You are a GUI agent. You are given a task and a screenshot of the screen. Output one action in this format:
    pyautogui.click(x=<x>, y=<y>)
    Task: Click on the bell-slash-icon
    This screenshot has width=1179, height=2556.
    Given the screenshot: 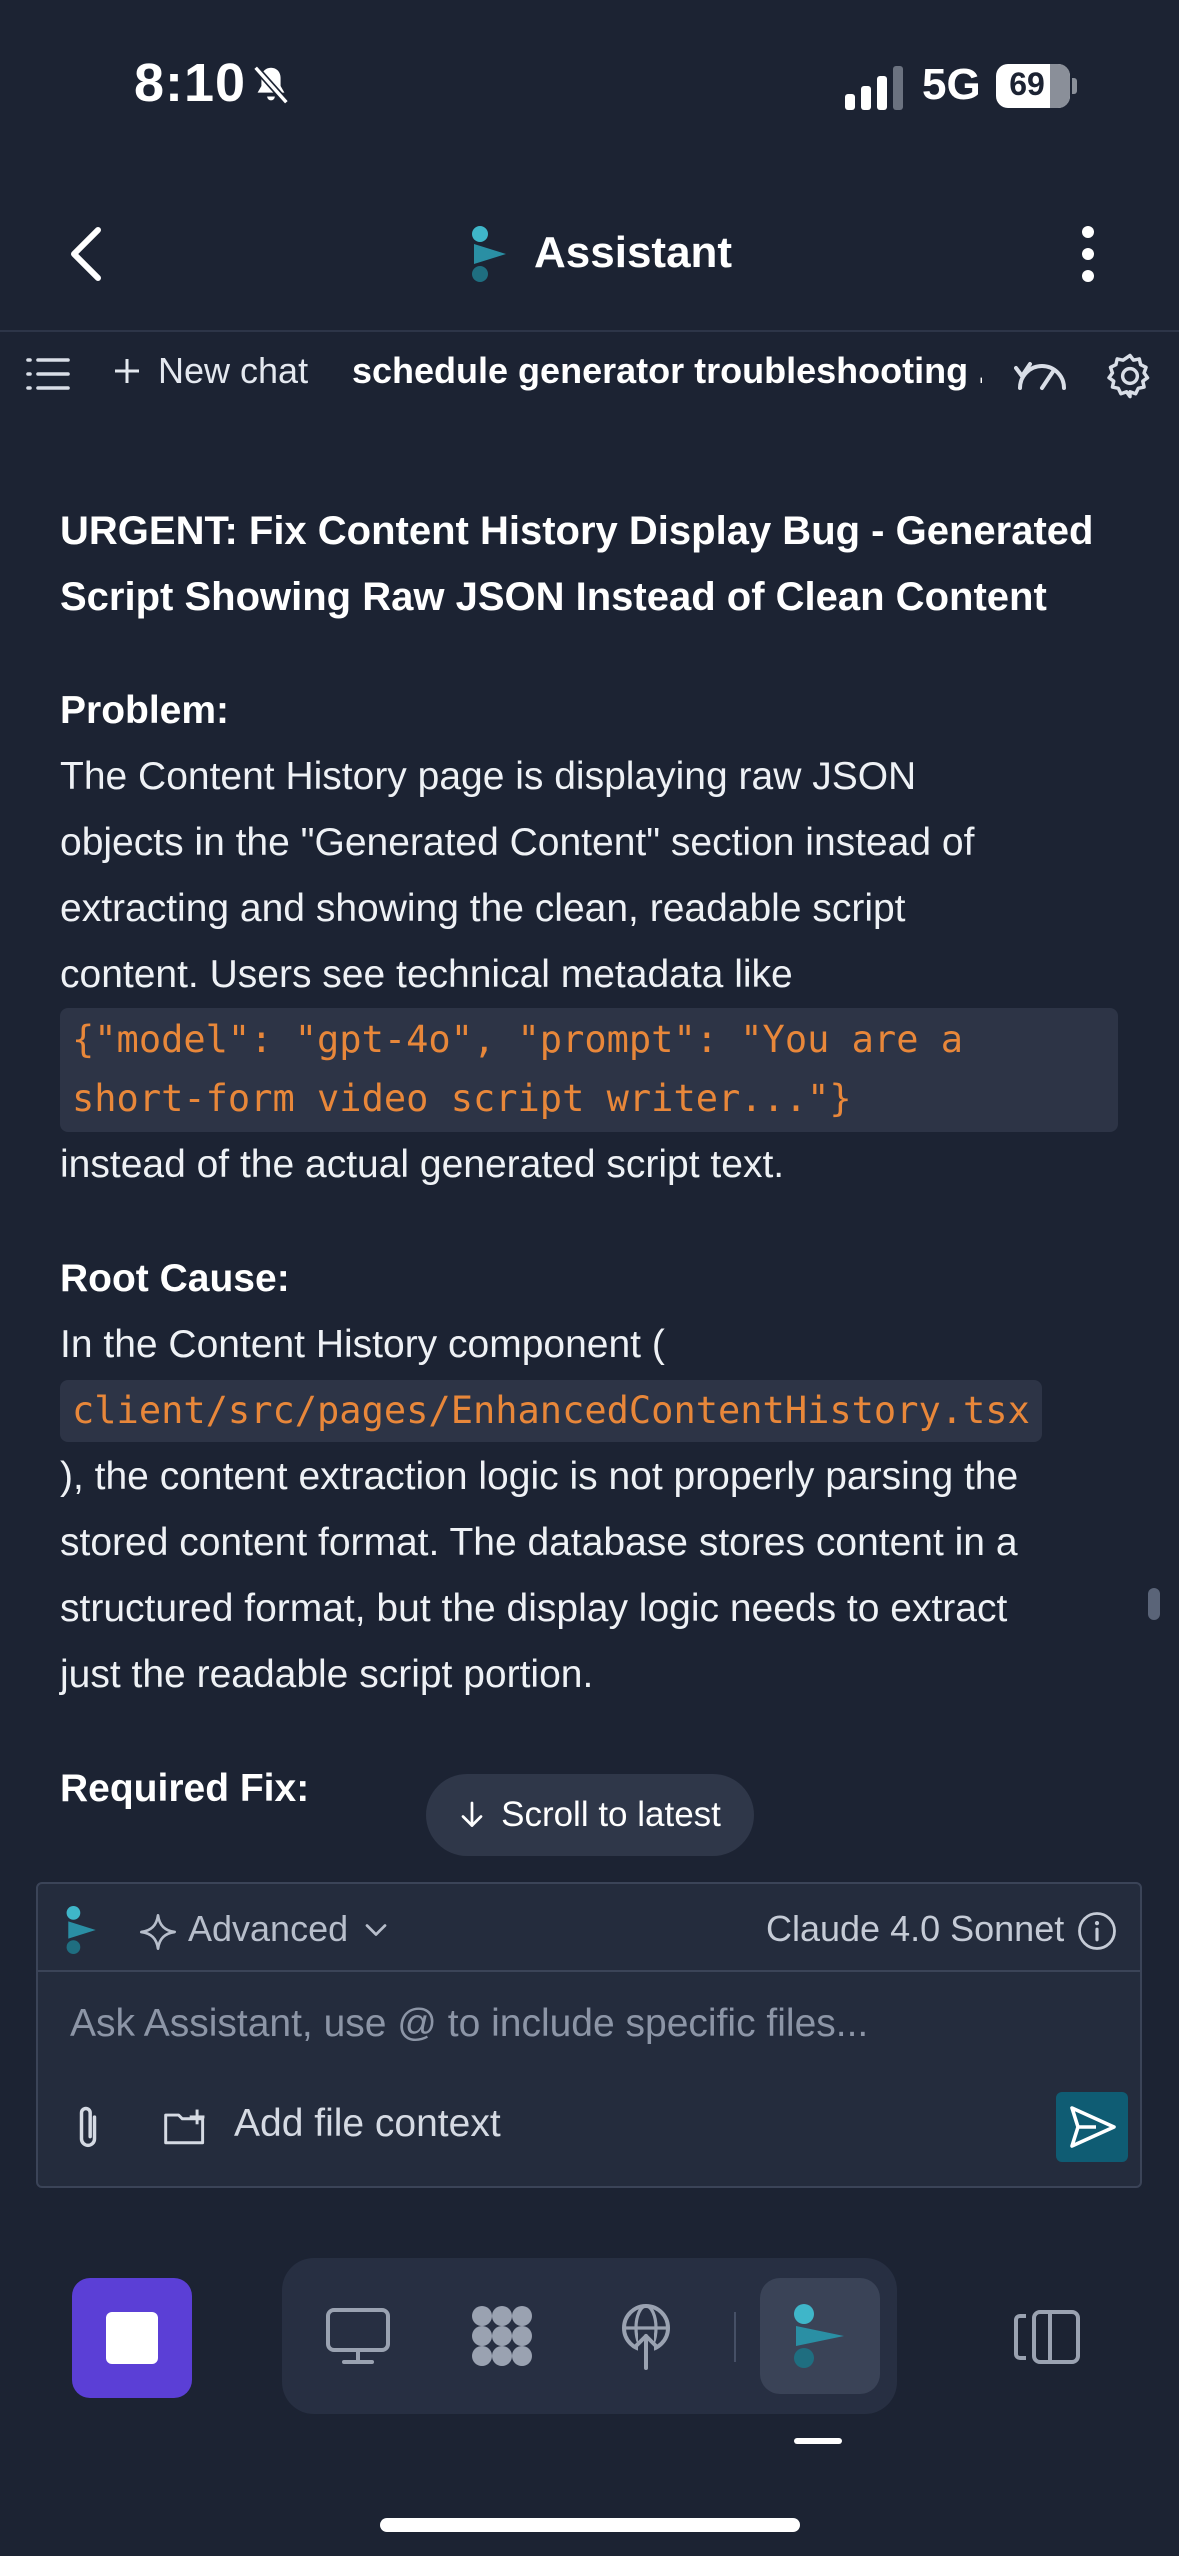 What is the action you would take?
    pyautogui.click(x=271, y=85)
    